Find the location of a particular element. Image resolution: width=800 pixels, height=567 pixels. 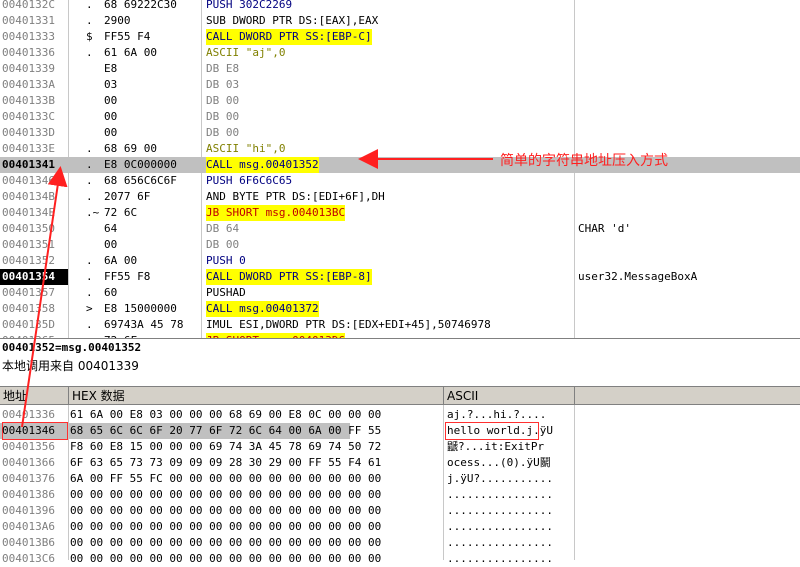

disasm-row: 00401331. 2900 SUB DWORD PTR DS:[EAX],EAX is located at coordinates (400, 21).